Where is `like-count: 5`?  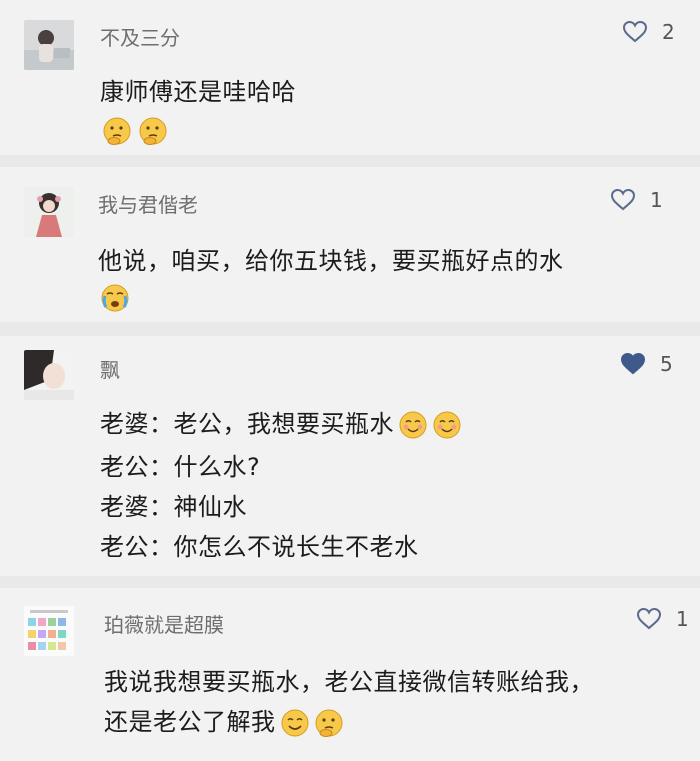 like-count: 5 is located at coordinates (666, 364).